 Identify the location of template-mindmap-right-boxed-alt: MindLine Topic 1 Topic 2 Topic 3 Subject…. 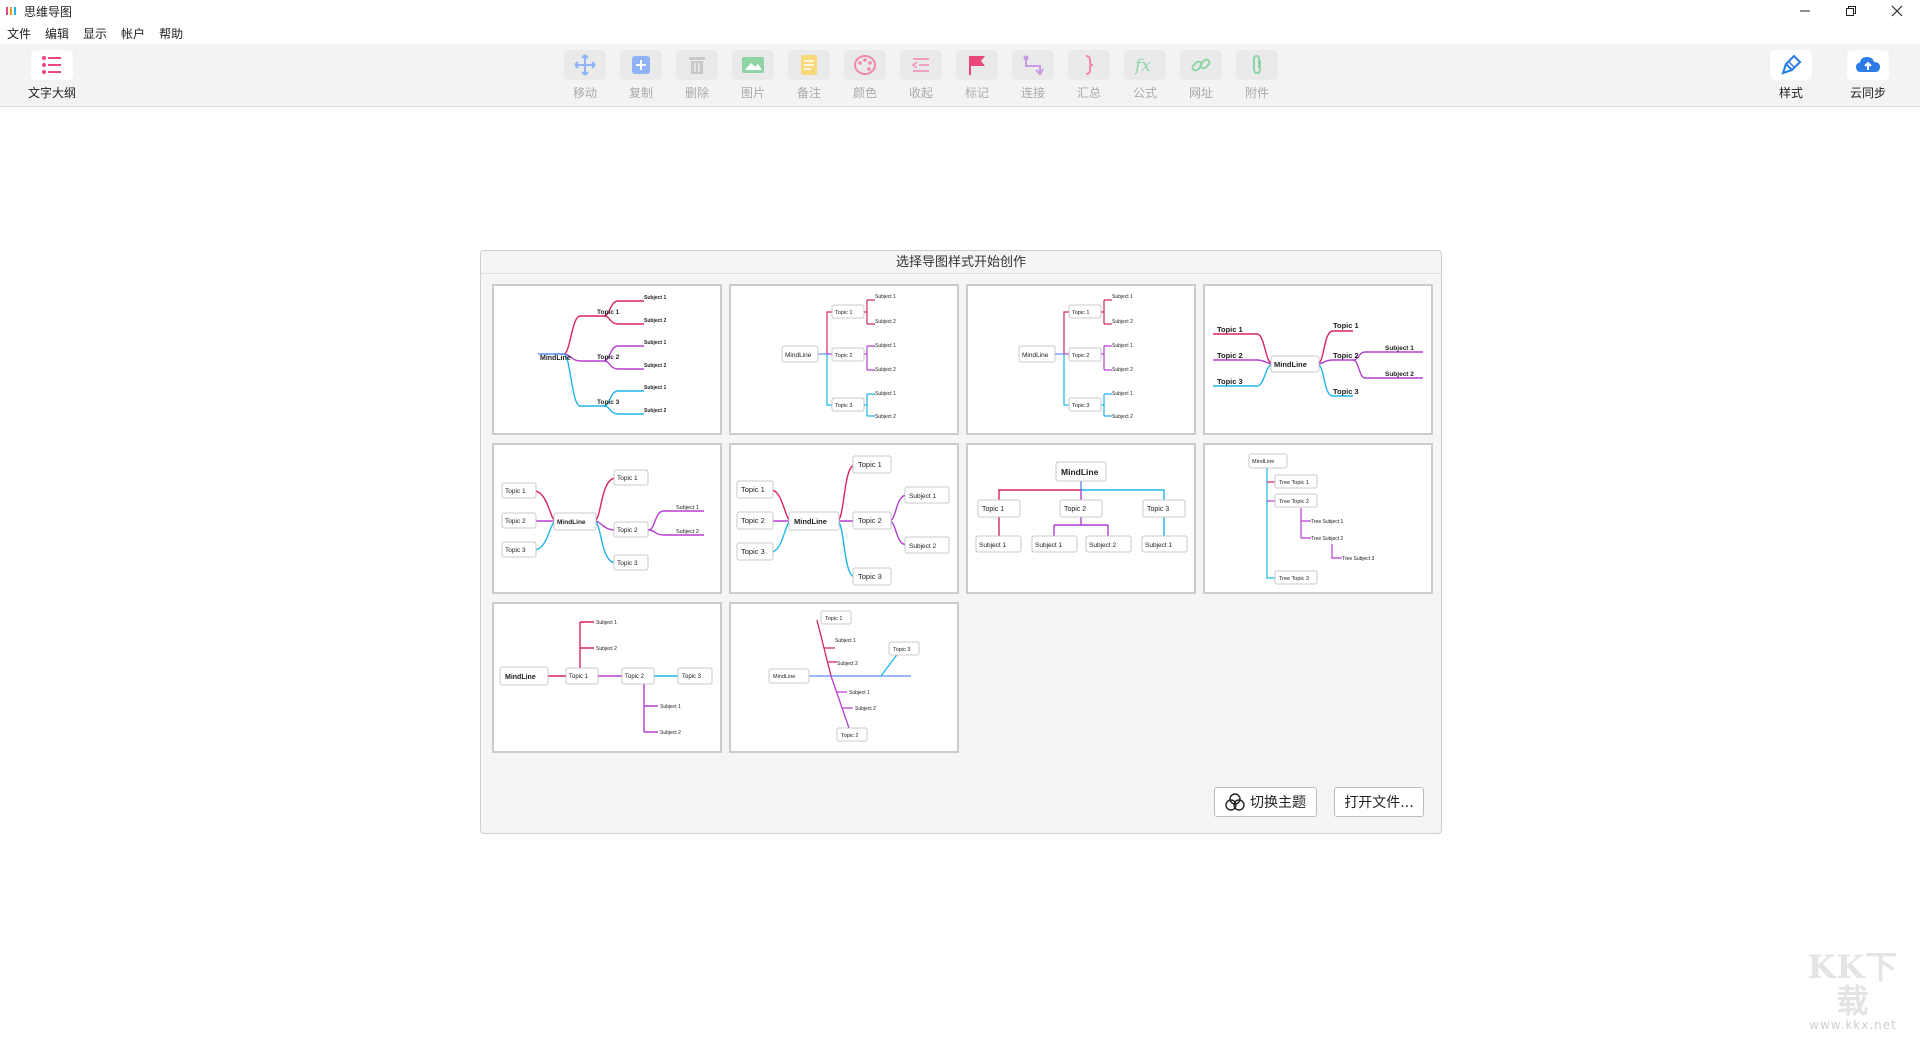
(1081, 359).